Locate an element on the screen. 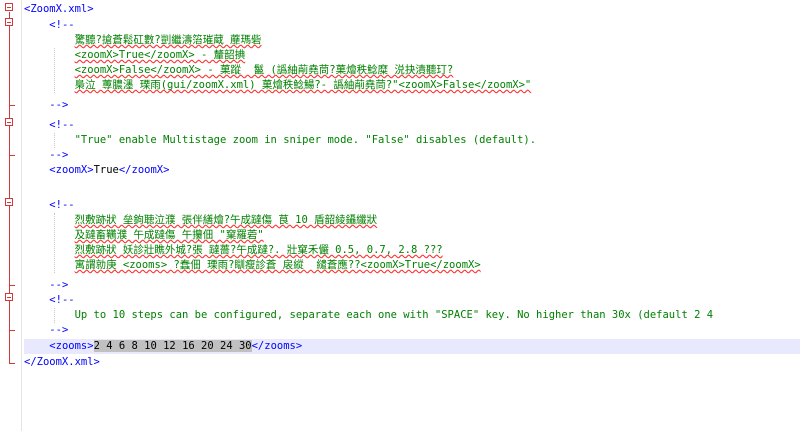 The image size is (800, 431). zoomx-close-tag: </zoomX> is located at coordinates (144, 170).